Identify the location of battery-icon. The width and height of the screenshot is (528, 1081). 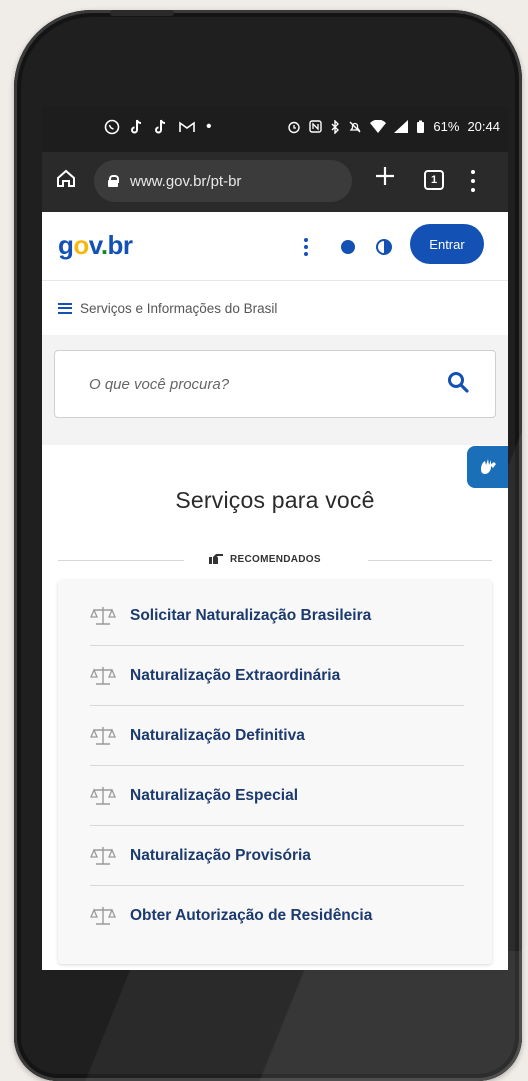
(421, 126).